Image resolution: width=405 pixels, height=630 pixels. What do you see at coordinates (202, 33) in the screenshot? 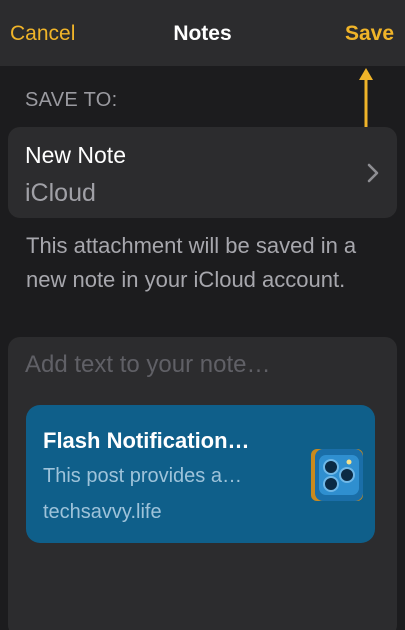
I see `navigation-bar: Cancel Notes Save` at bounding box center [202, 33].